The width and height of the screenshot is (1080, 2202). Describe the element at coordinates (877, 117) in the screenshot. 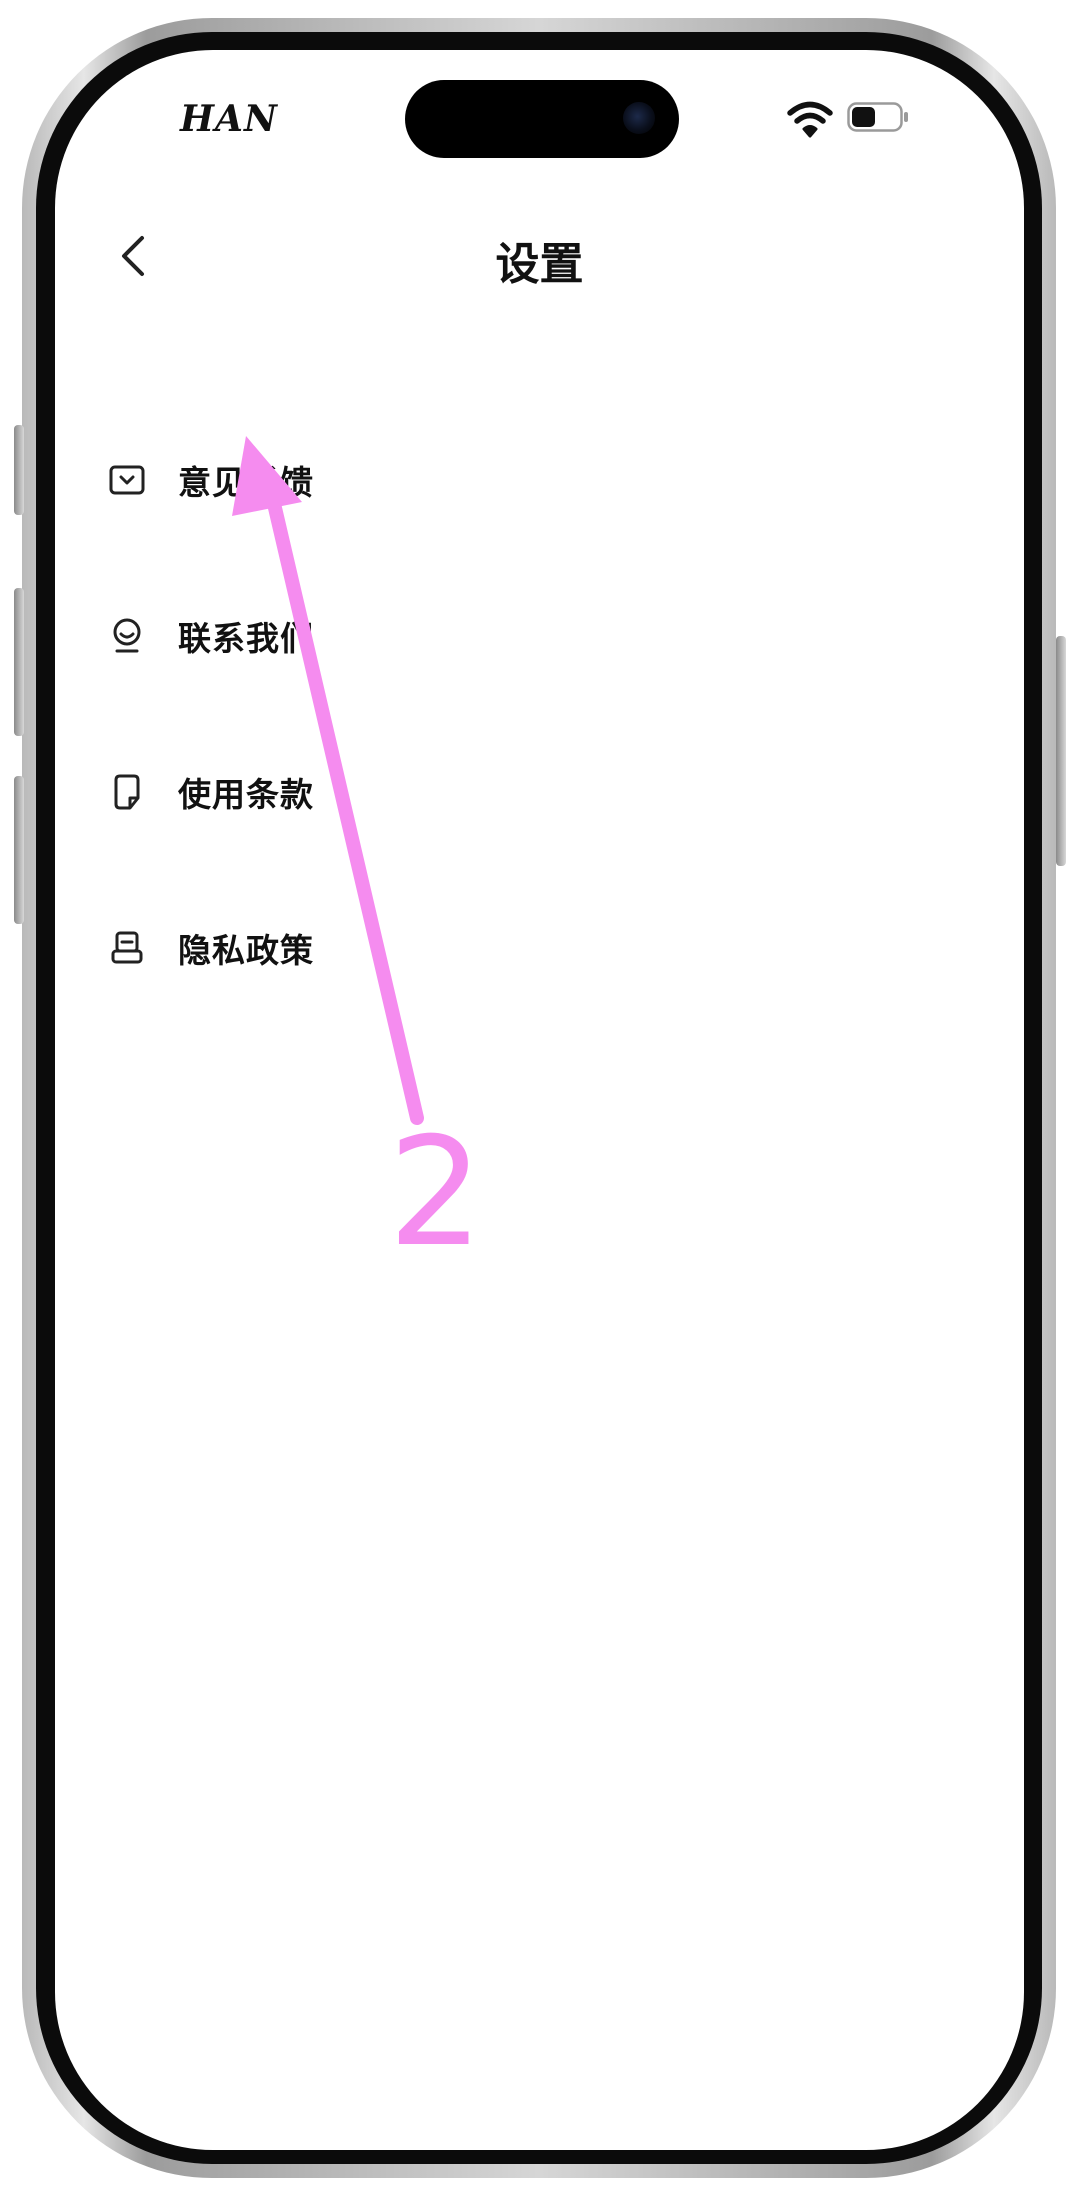

I see `battery-icon` at that location.